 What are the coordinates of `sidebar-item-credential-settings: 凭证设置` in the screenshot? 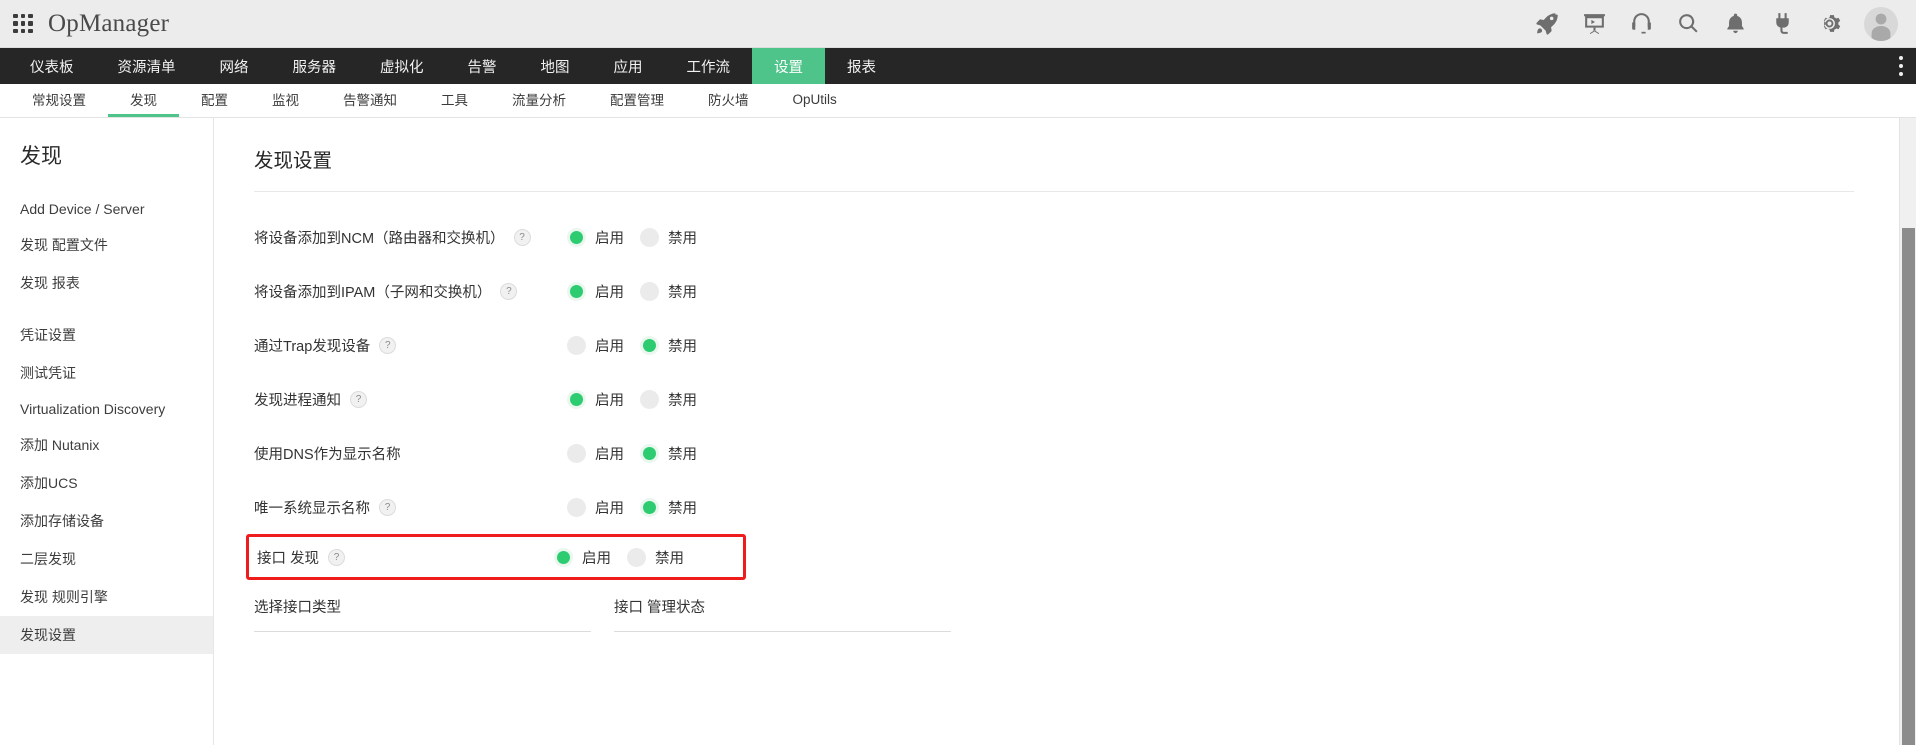 It's located at (106, 335).